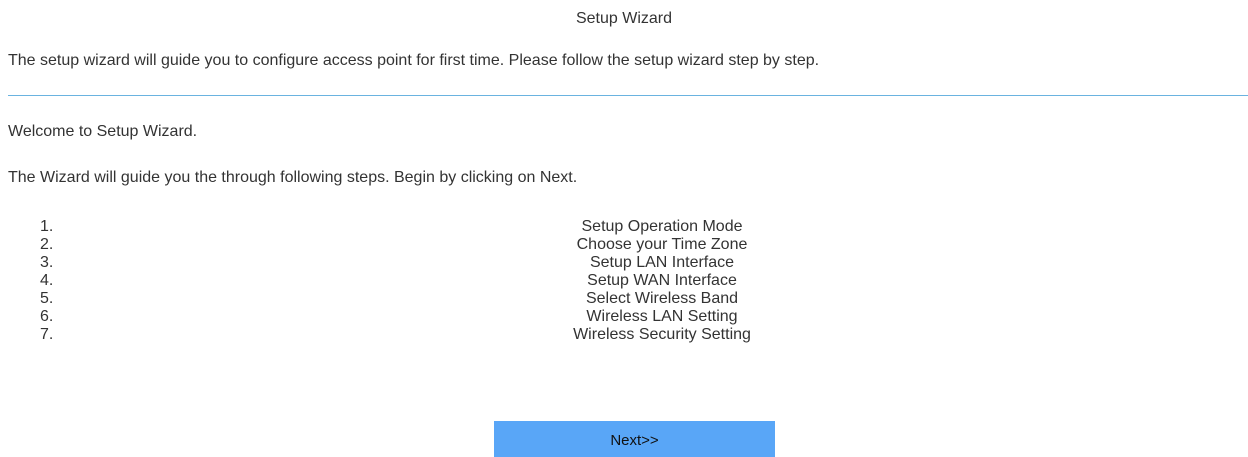 The height and width of the screenshot is (457, 1248). What do you see at coordinates (662, 334) in the screenshot?
I see `step-label: Wireless Security Setting` at bounding box center [662, 334].